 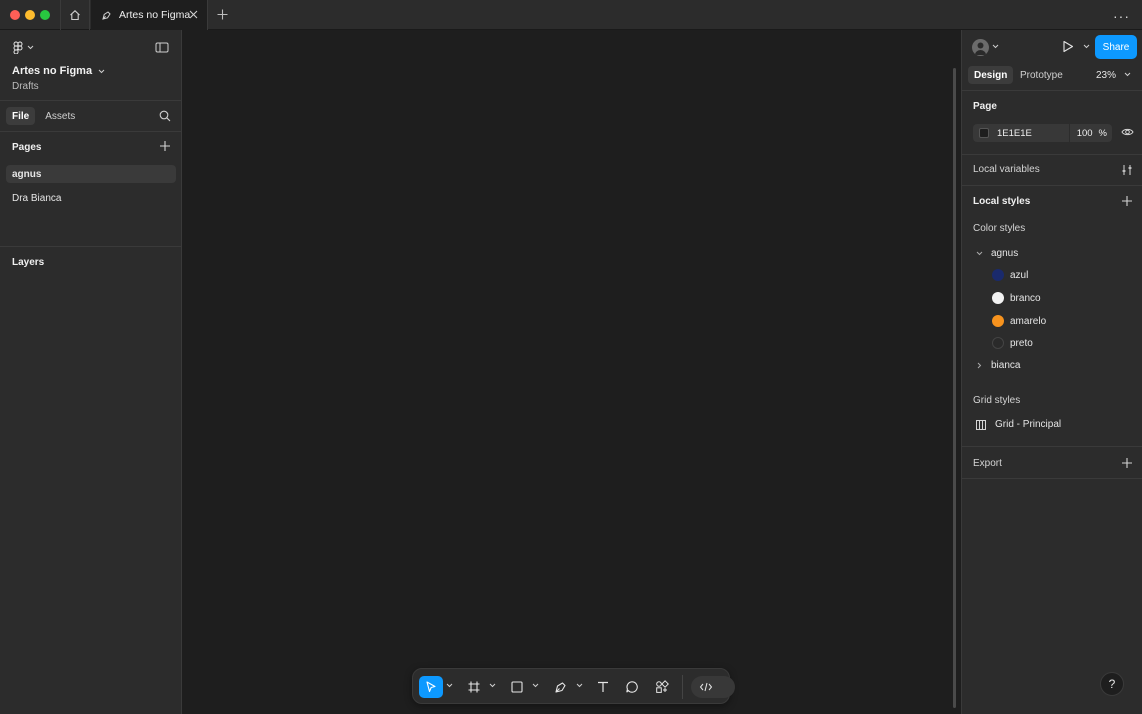 I want to click on sidebar-toggle-icon, so click(x=162, y=47).